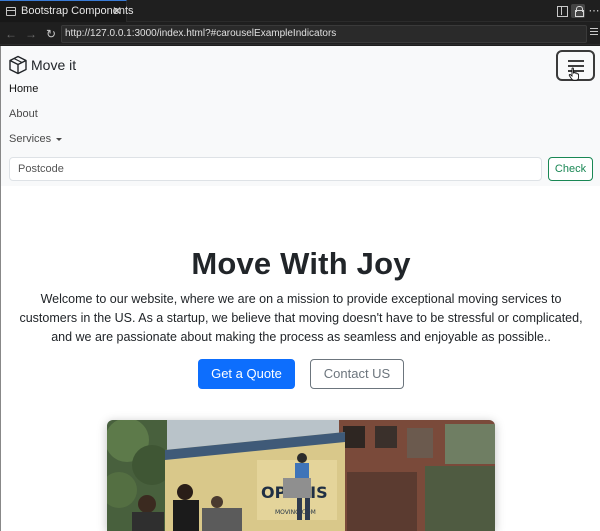  What do you see at coordinates (576, 61) in the screenshot?
I see `hamburger-icon-bar` at bounding box center [576, 61].